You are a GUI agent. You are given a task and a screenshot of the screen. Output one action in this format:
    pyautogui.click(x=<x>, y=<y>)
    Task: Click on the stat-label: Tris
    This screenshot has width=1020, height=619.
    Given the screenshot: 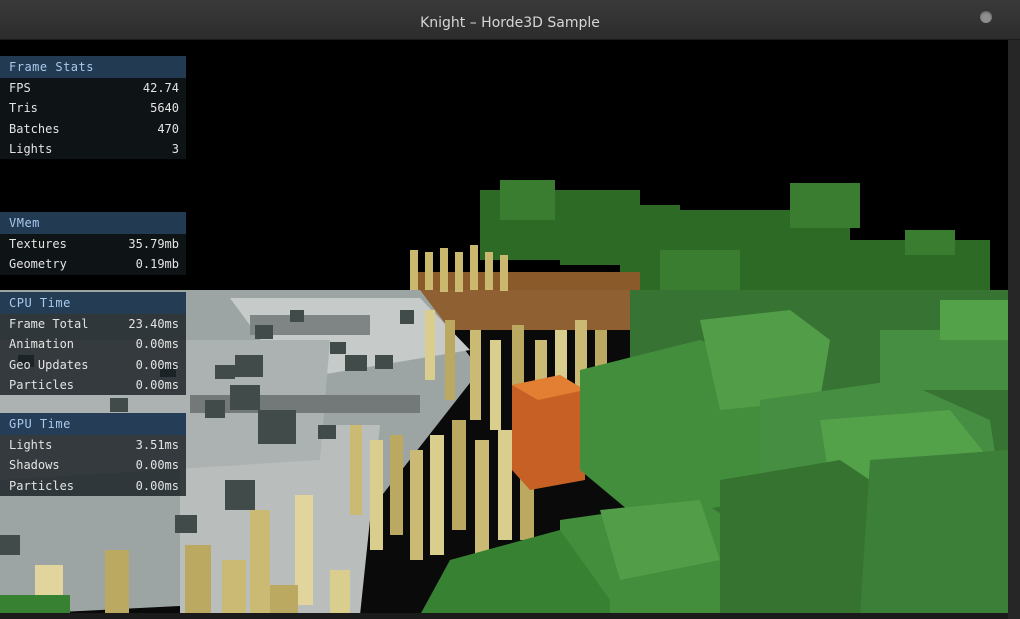 What is the action you would take?
    pyautogui.click(x=23, y=108)
    